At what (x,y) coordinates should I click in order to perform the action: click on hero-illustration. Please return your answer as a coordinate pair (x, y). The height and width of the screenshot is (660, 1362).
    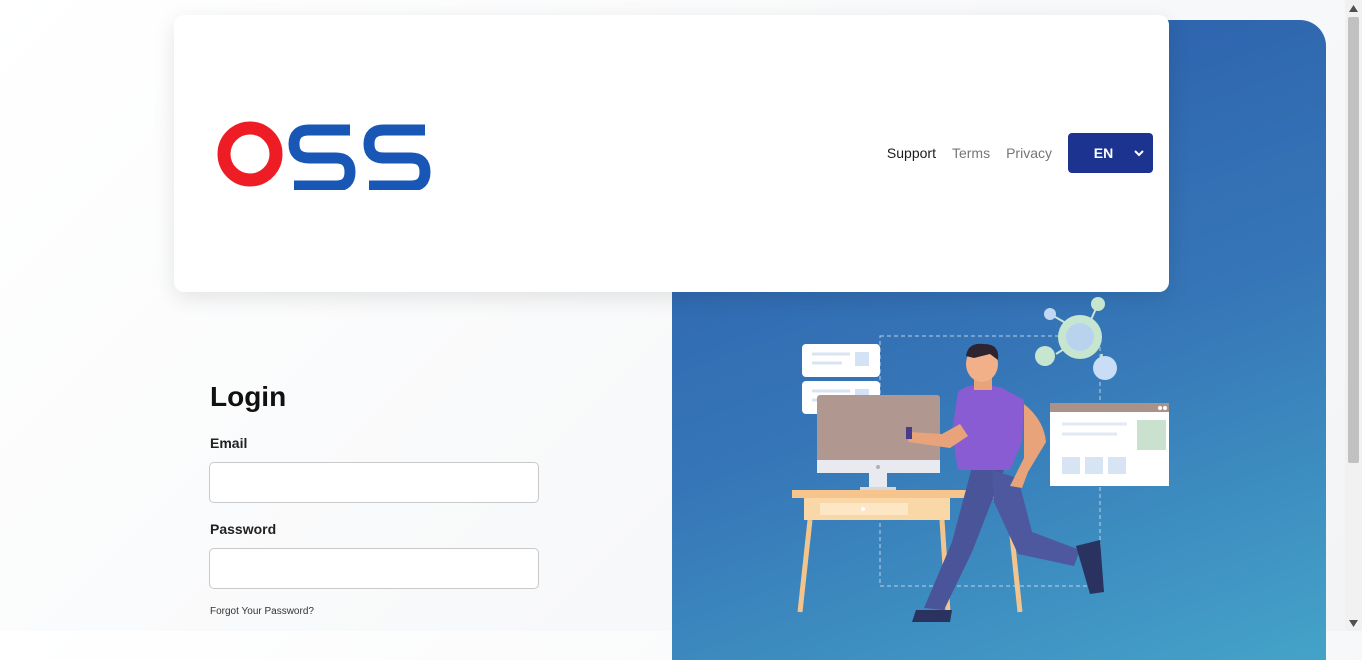
    Looking at the image, I should click on (980, 459).